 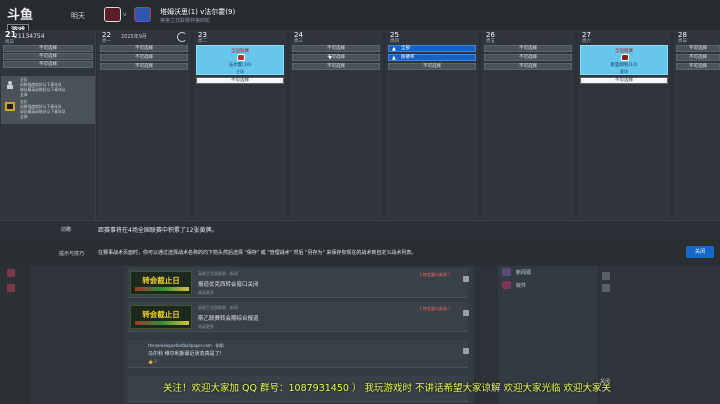 I want to click on date-header: 24 周三, so click(x=336, y=37).